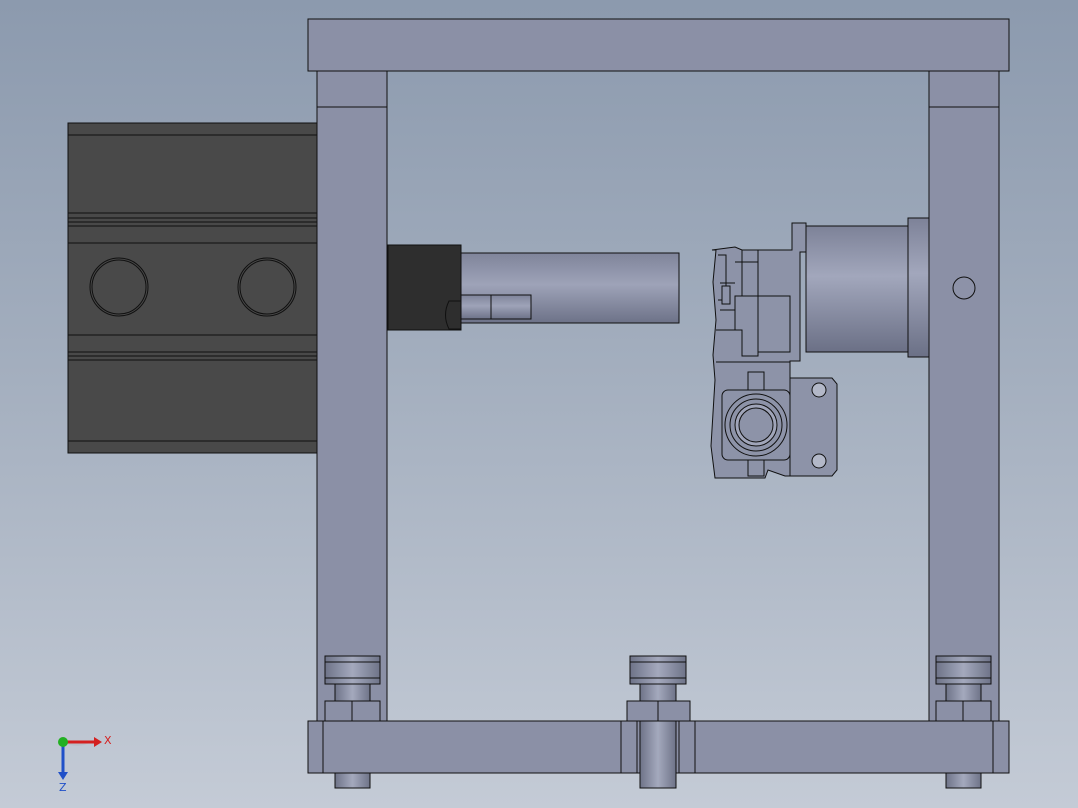  Describe the element at coordinates (658, 45) in the screenshot. I see `top-beam` at that location.